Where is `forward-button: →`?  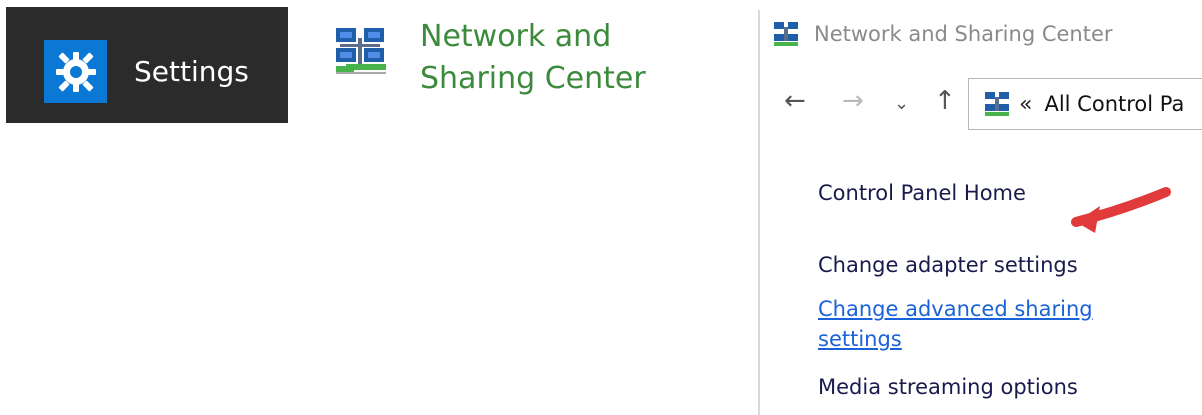 forward-button: → is located at coordinates (853, 101).